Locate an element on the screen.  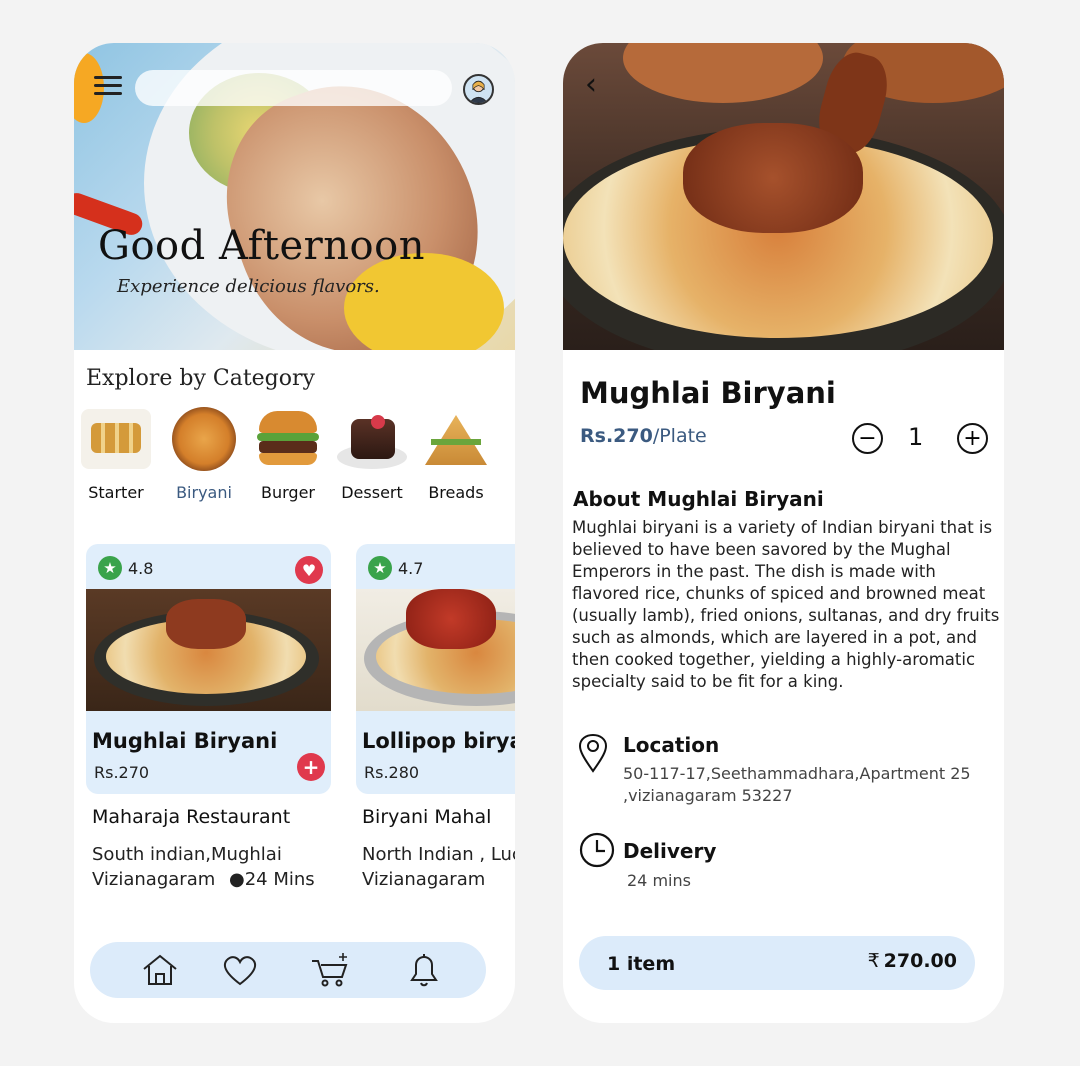
favorite-heart-icon: ♥ is located at coordinates (309, 570).